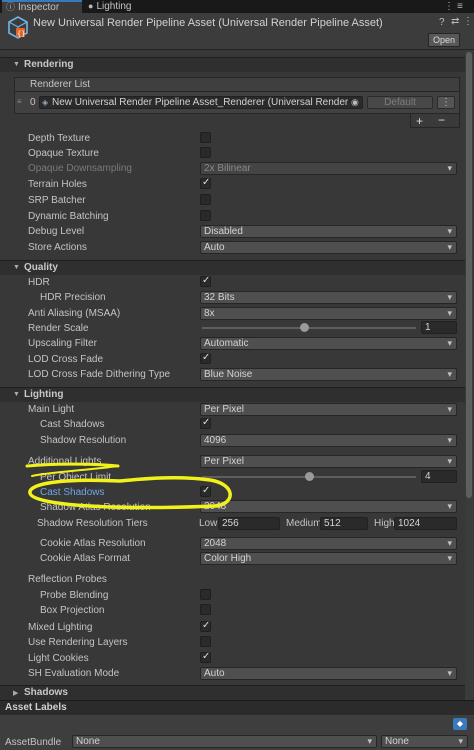  I want to click on open-button: Open, so click(444, 40).